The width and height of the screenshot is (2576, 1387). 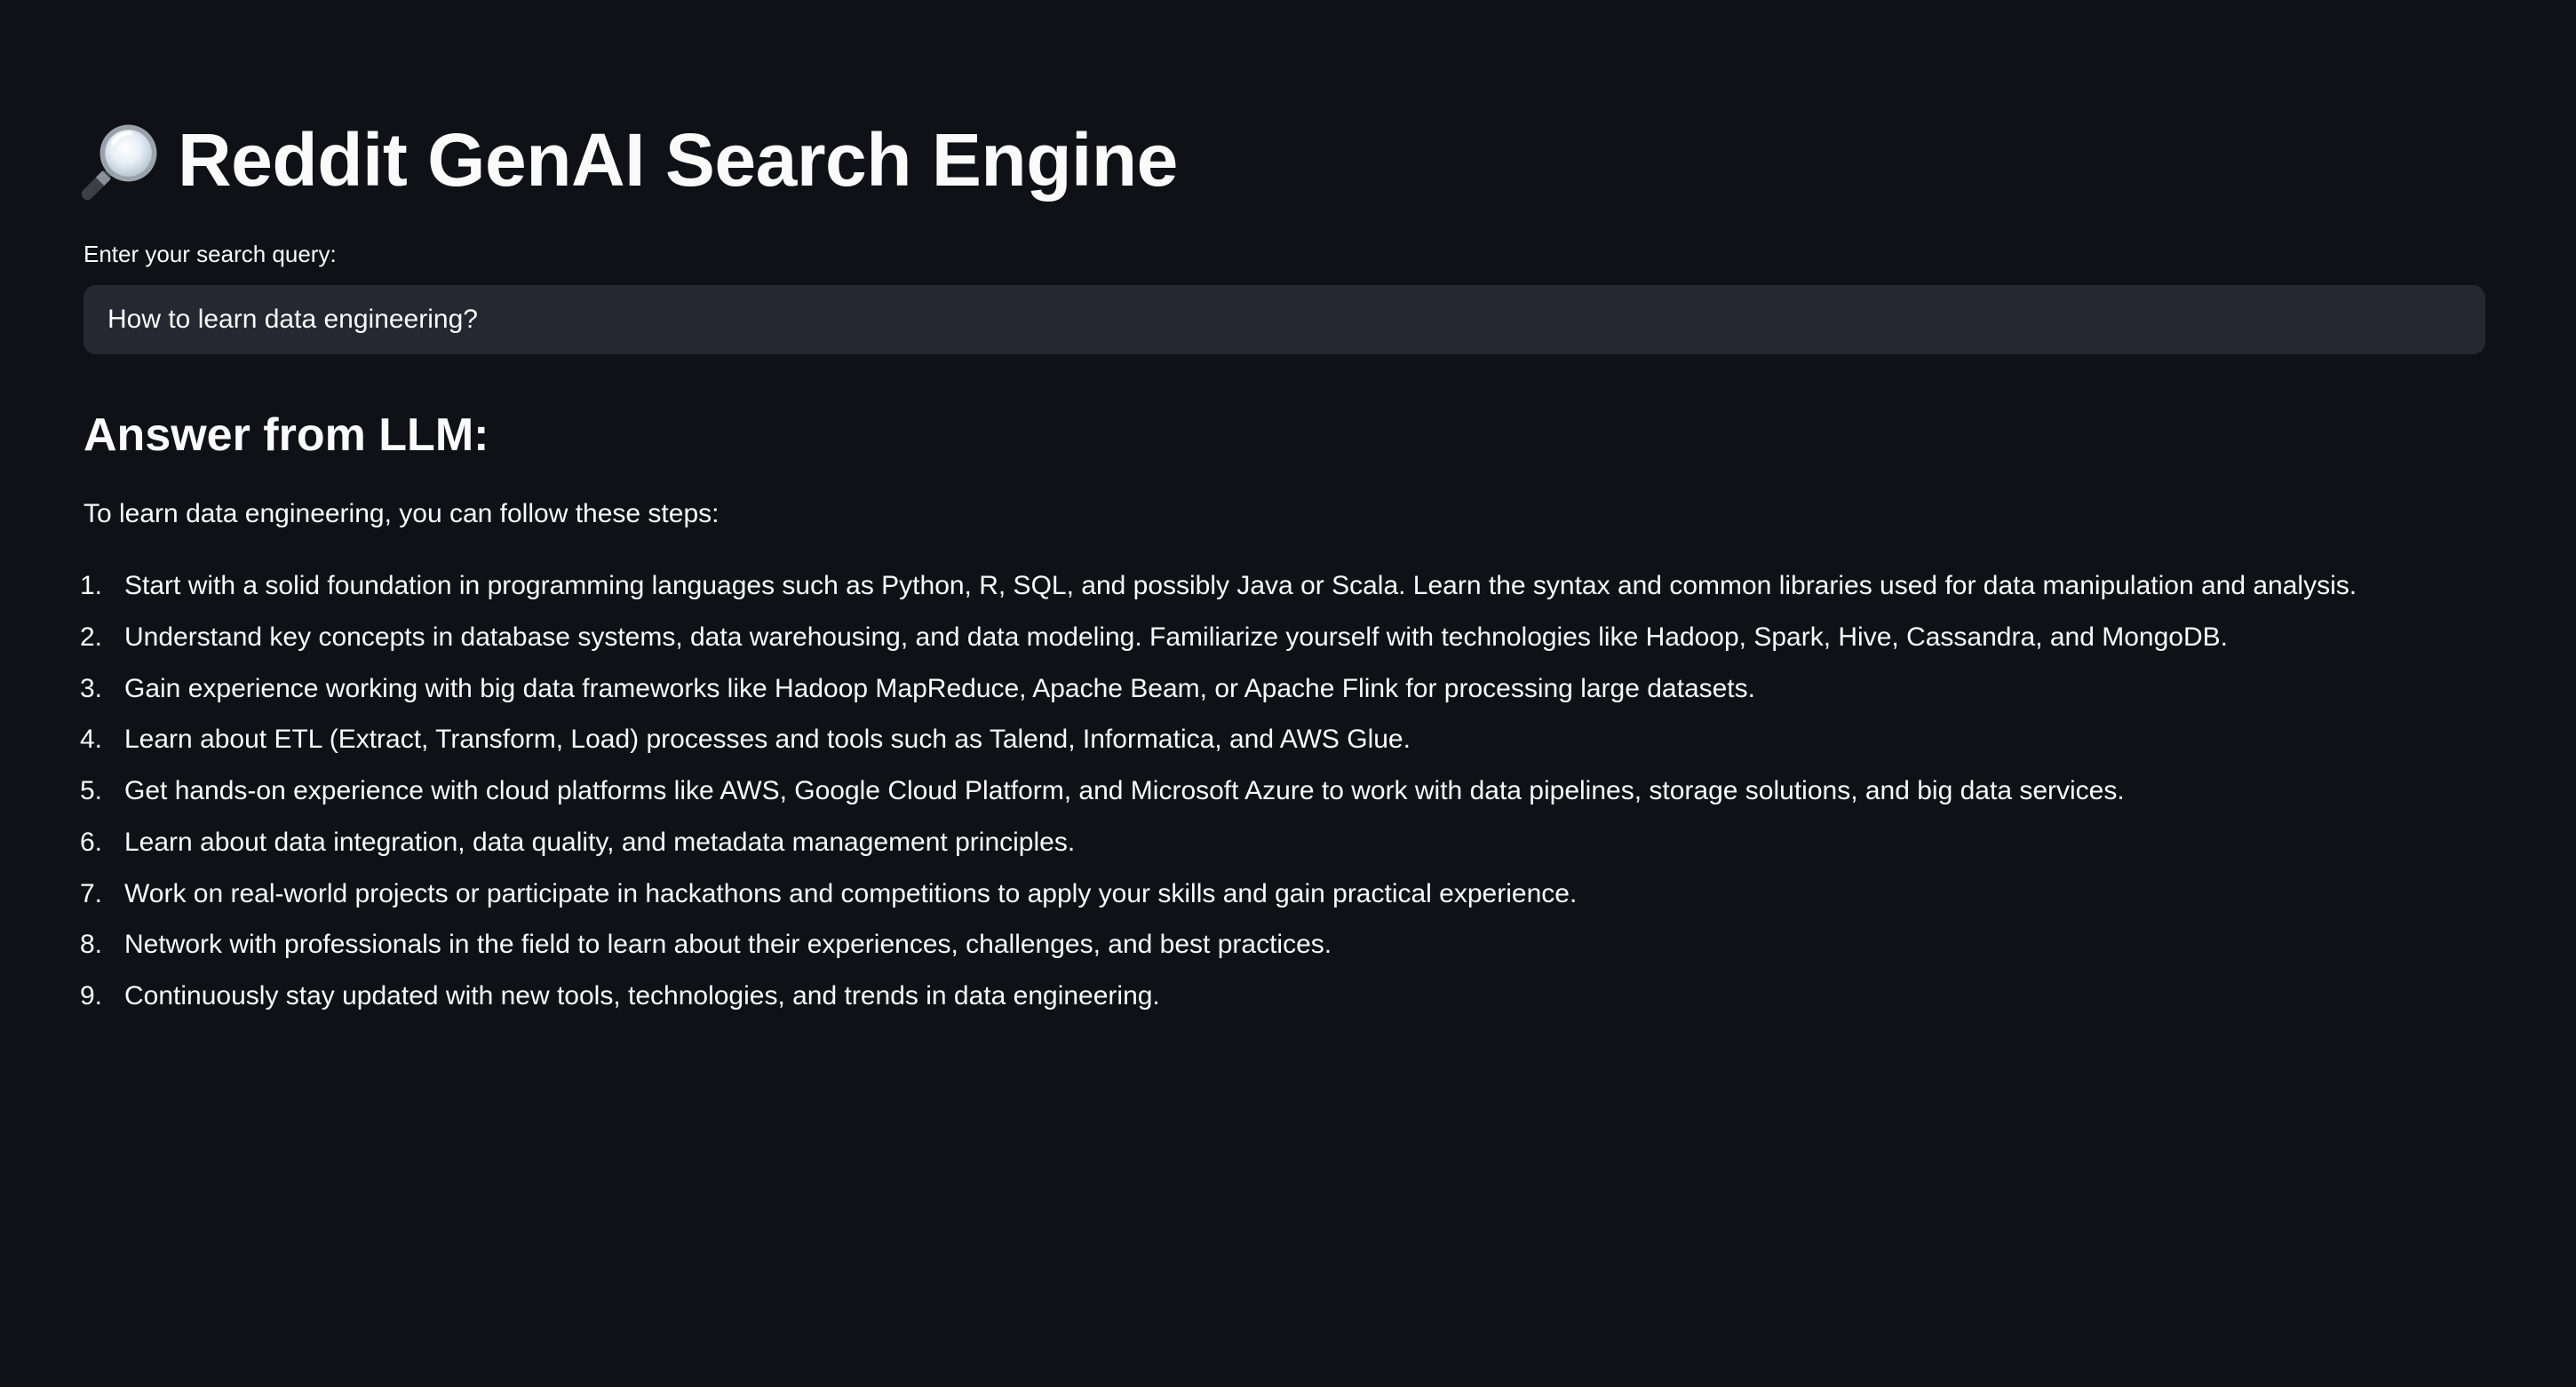 What do you see at coordinates (91, 637) in the screenshot?
I see `list-item-number: 2.` at bounding box center [91, 637].